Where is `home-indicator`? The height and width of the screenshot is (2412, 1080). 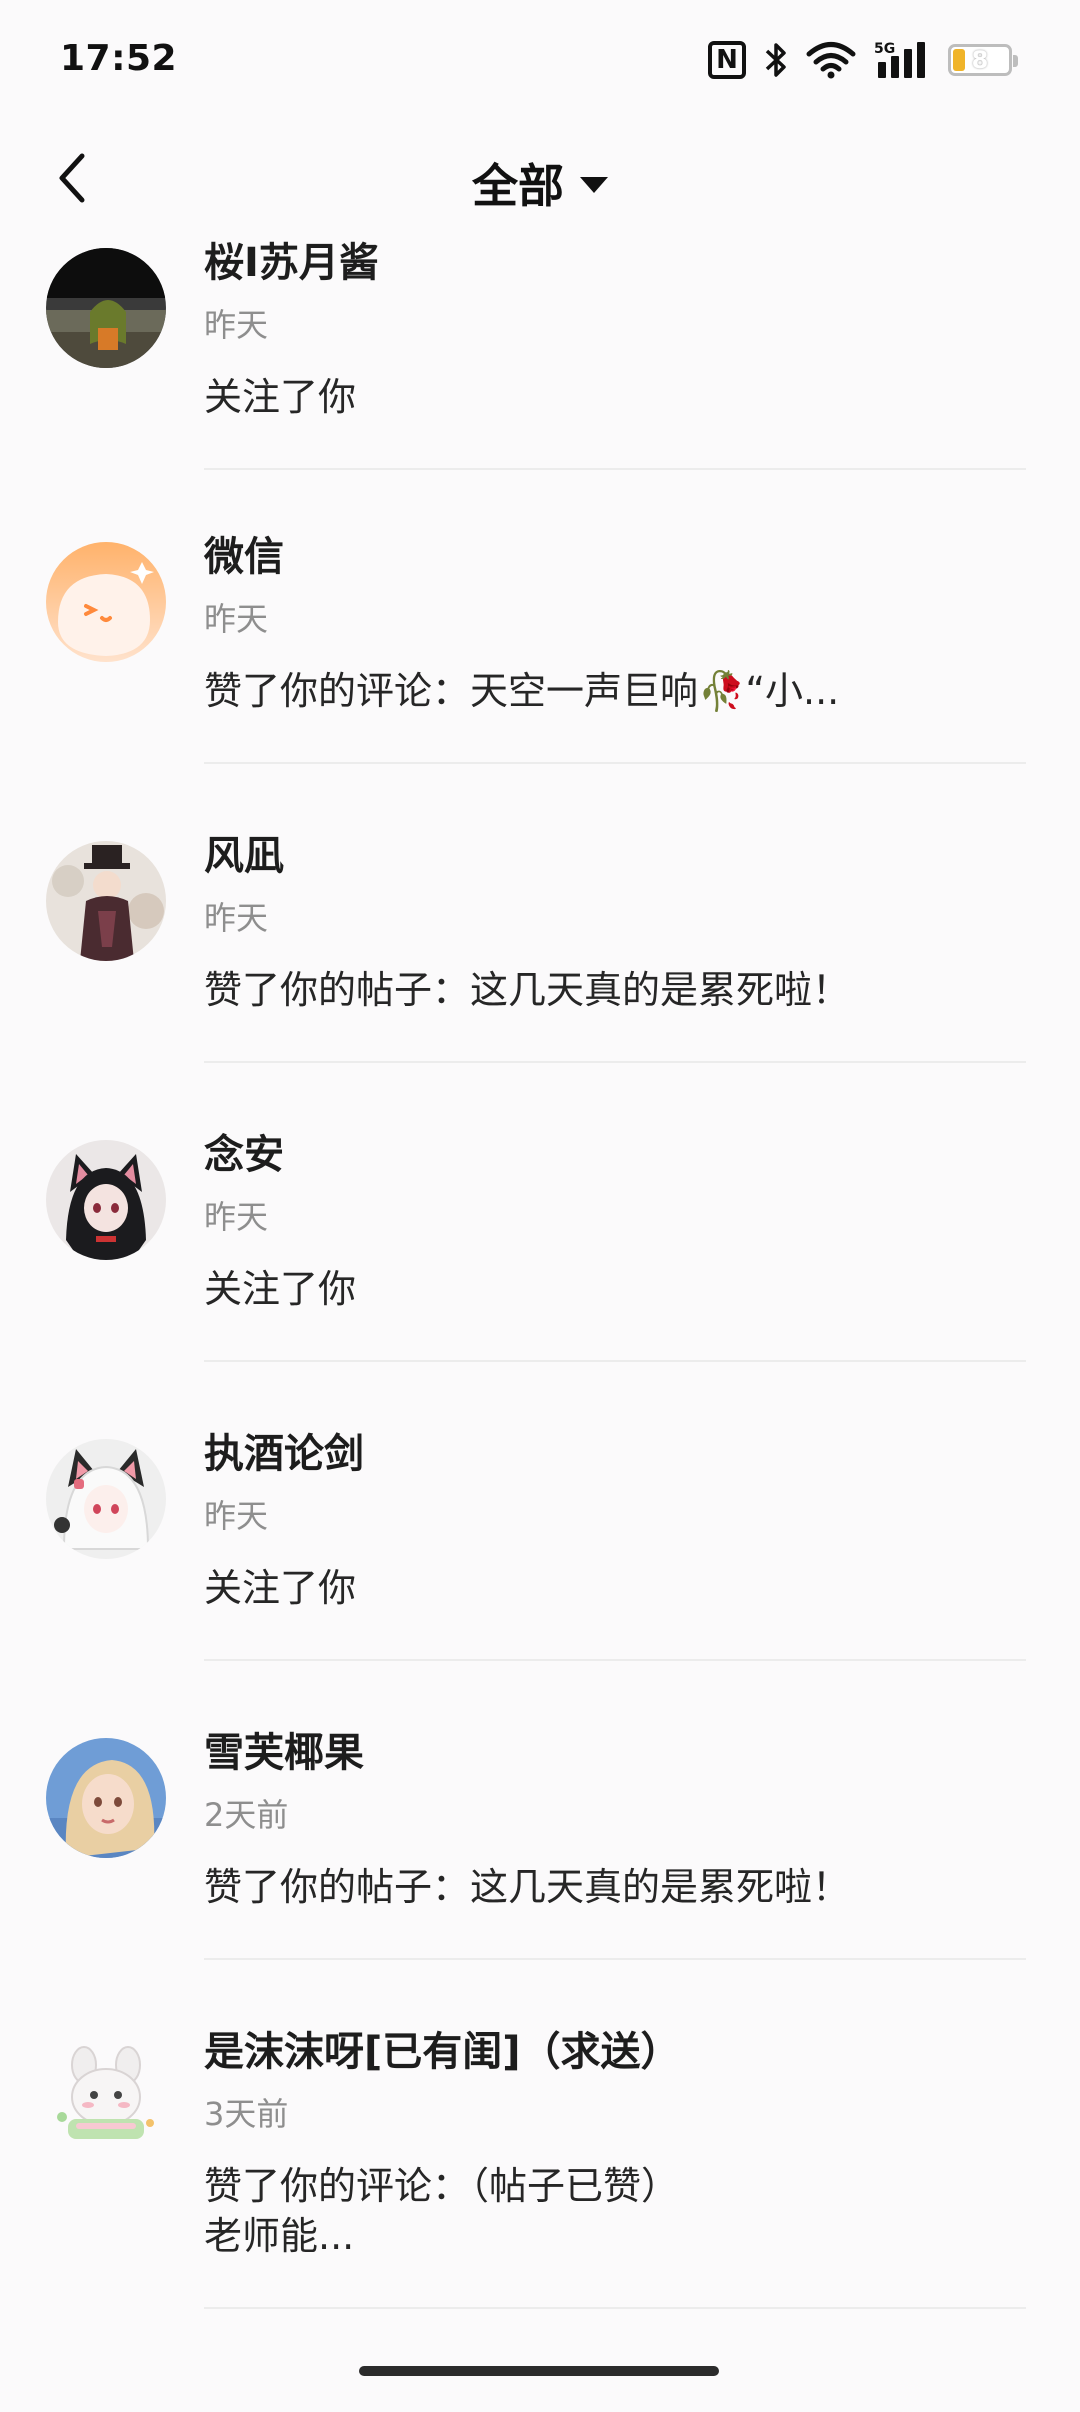 home-indicator is located at coordinates (539, 2371).